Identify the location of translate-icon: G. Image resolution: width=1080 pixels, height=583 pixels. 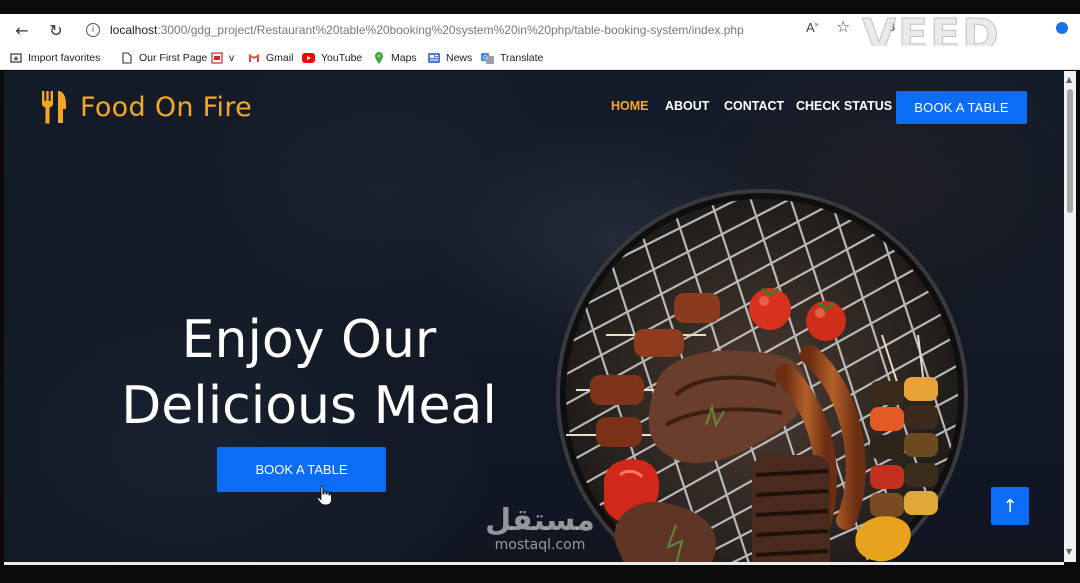
(487, 58).